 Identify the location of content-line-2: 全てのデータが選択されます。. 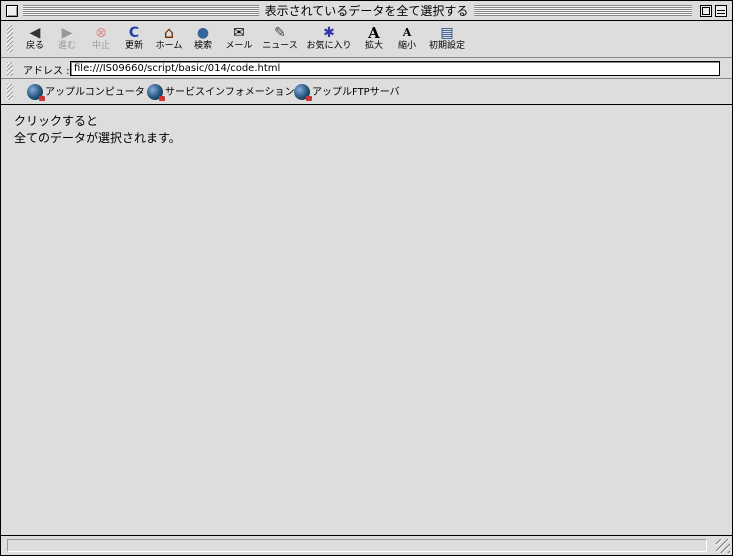
(97, 138).